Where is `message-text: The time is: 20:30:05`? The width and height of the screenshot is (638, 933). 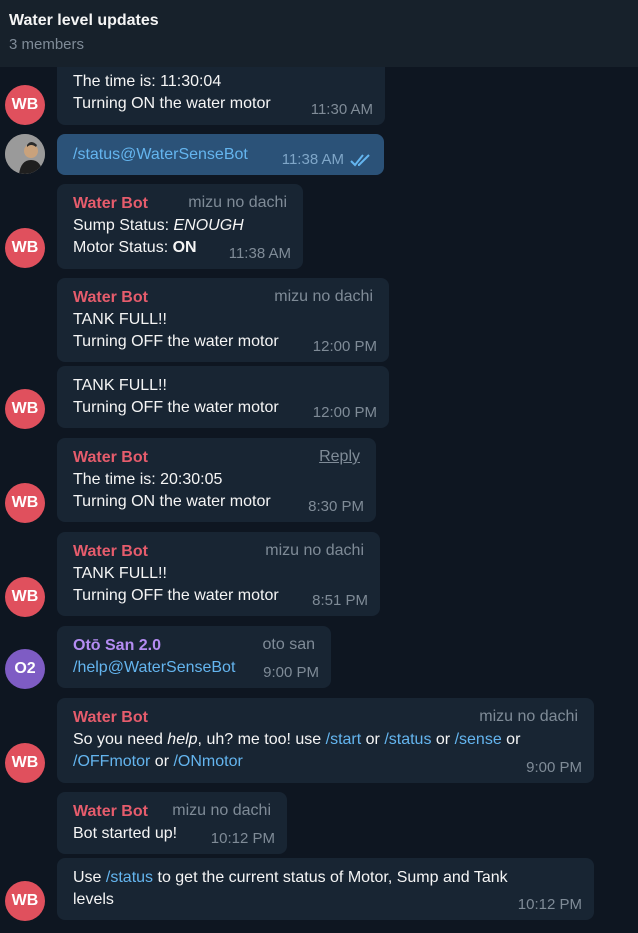 message-text: The time is: 20:30:05 is located at coordinates (148, 479).